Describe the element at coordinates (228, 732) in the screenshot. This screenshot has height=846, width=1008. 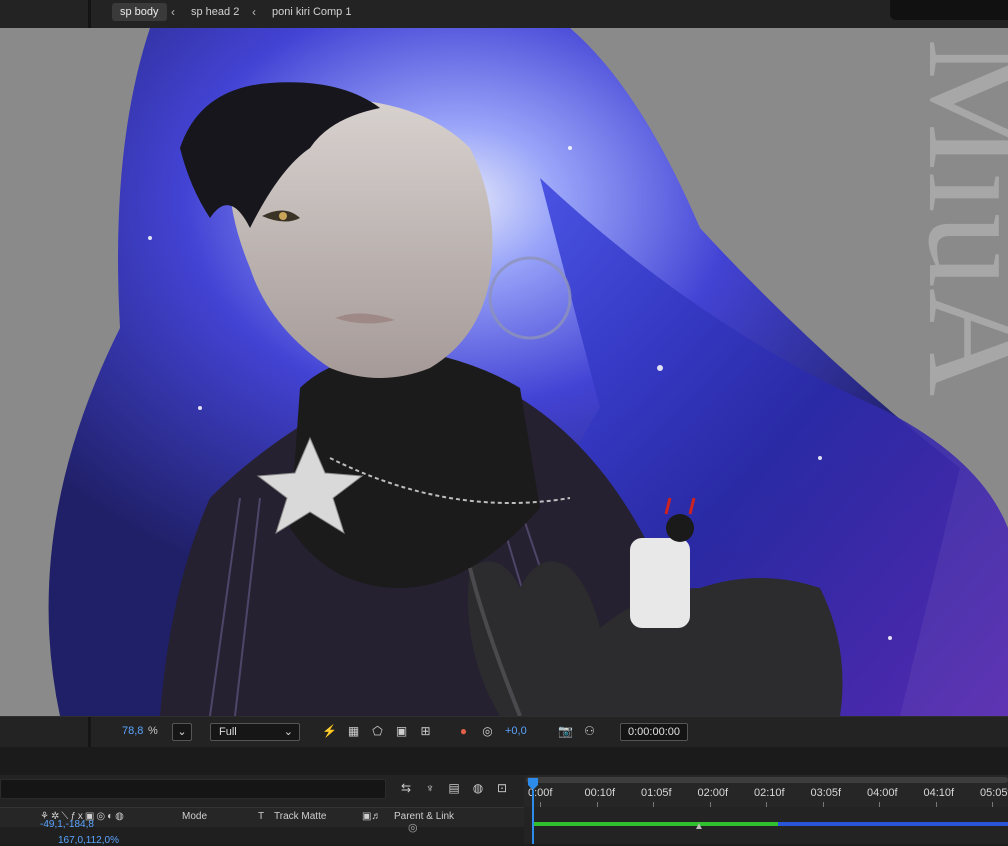
I see `resolution-value: Full` at that location.